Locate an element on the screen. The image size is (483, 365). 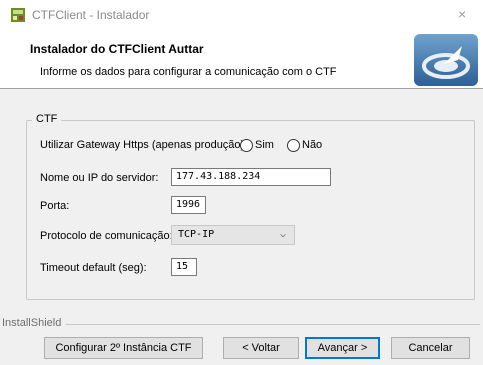
protocol-select: TCP-IP ⌵ is located at coordinates (233, 235).